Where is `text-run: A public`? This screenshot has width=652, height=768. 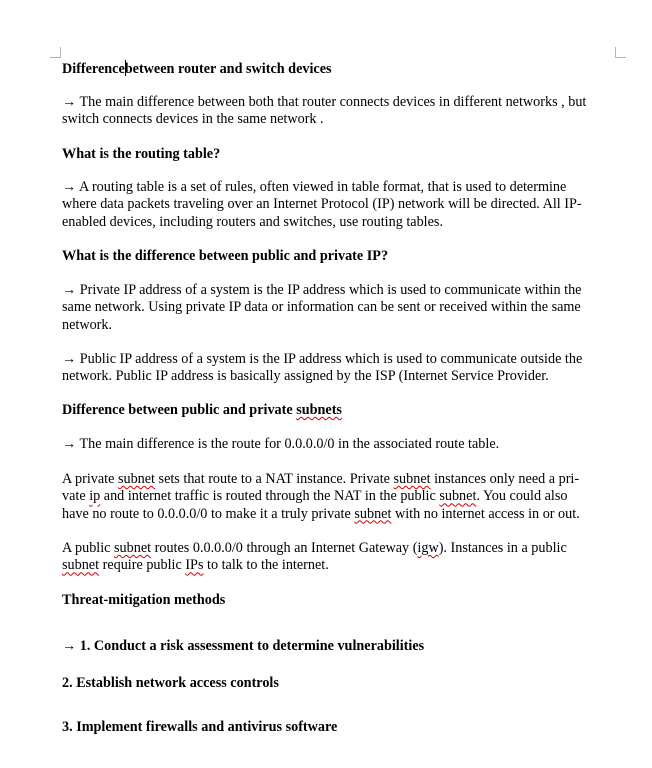 text-run: A public is located at coordinates (88, 548).